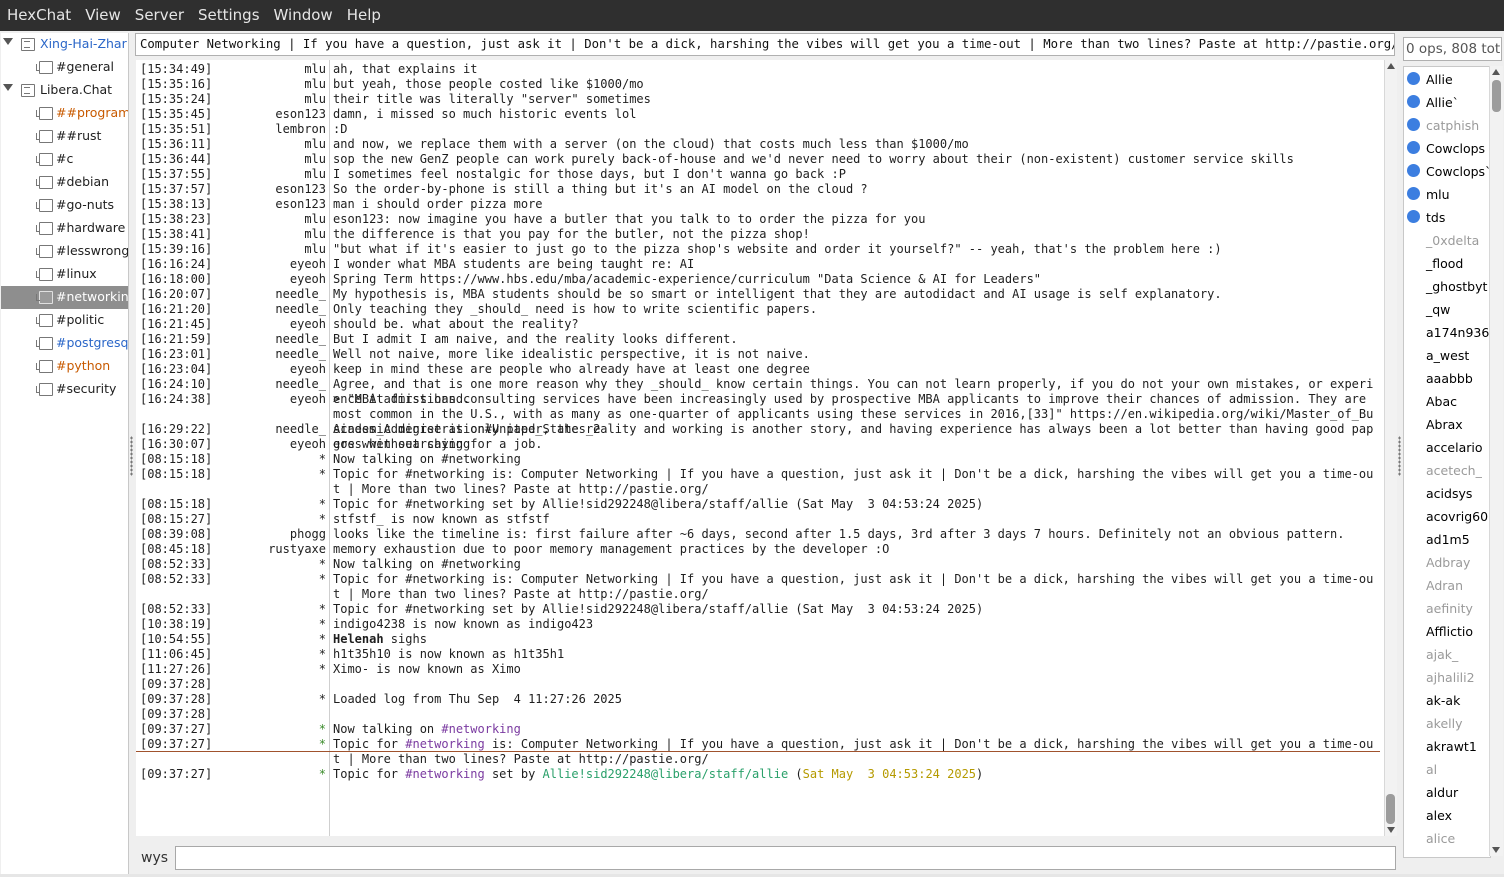  What do you see at coordinates (1447, 562) in the screenshot?
I see `user-adbray: Adbray` at bounding box center [1447, 562].